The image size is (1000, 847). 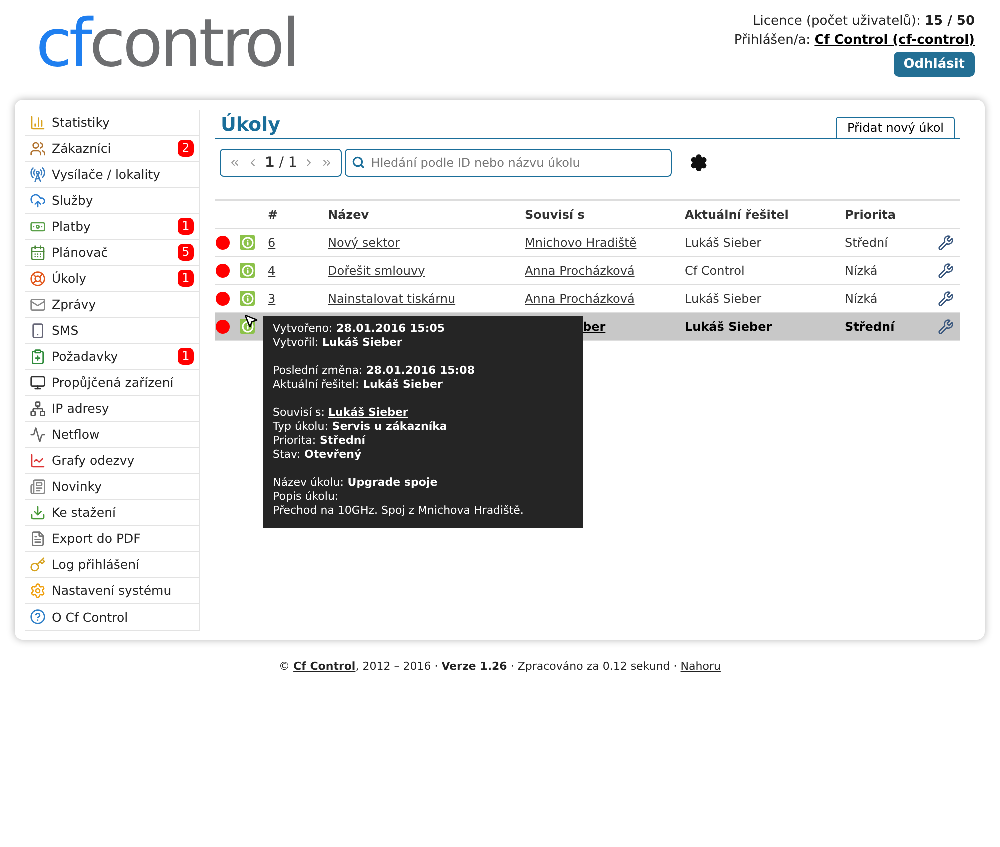 I want to click on network-icon, so click(x=38, y=408).